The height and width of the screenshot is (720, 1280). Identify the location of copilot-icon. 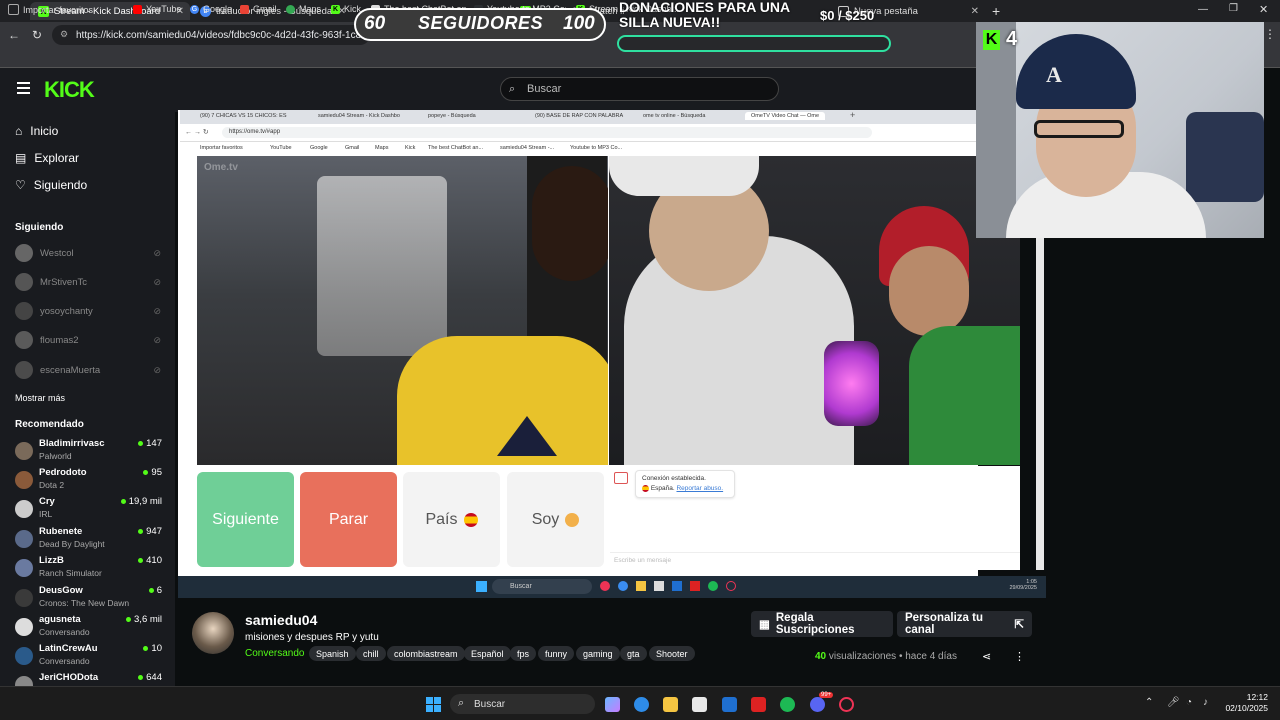
(612, 704).